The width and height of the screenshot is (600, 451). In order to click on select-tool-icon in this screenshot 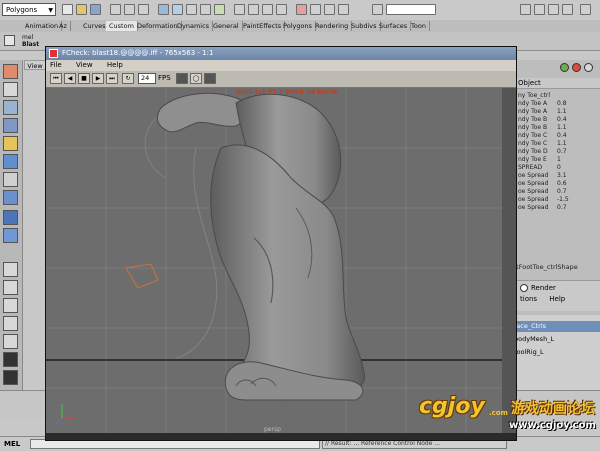, I will do `click(10, 71)`.